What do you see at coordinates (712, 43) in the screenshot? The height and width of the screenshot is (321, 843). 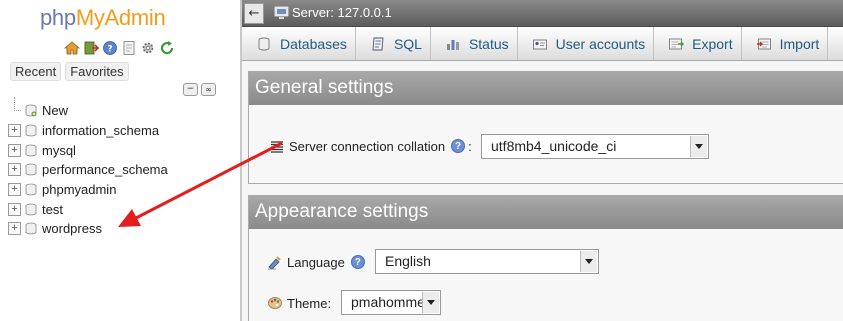 I see `tab-label: Export` at bounding box center [712, 43].